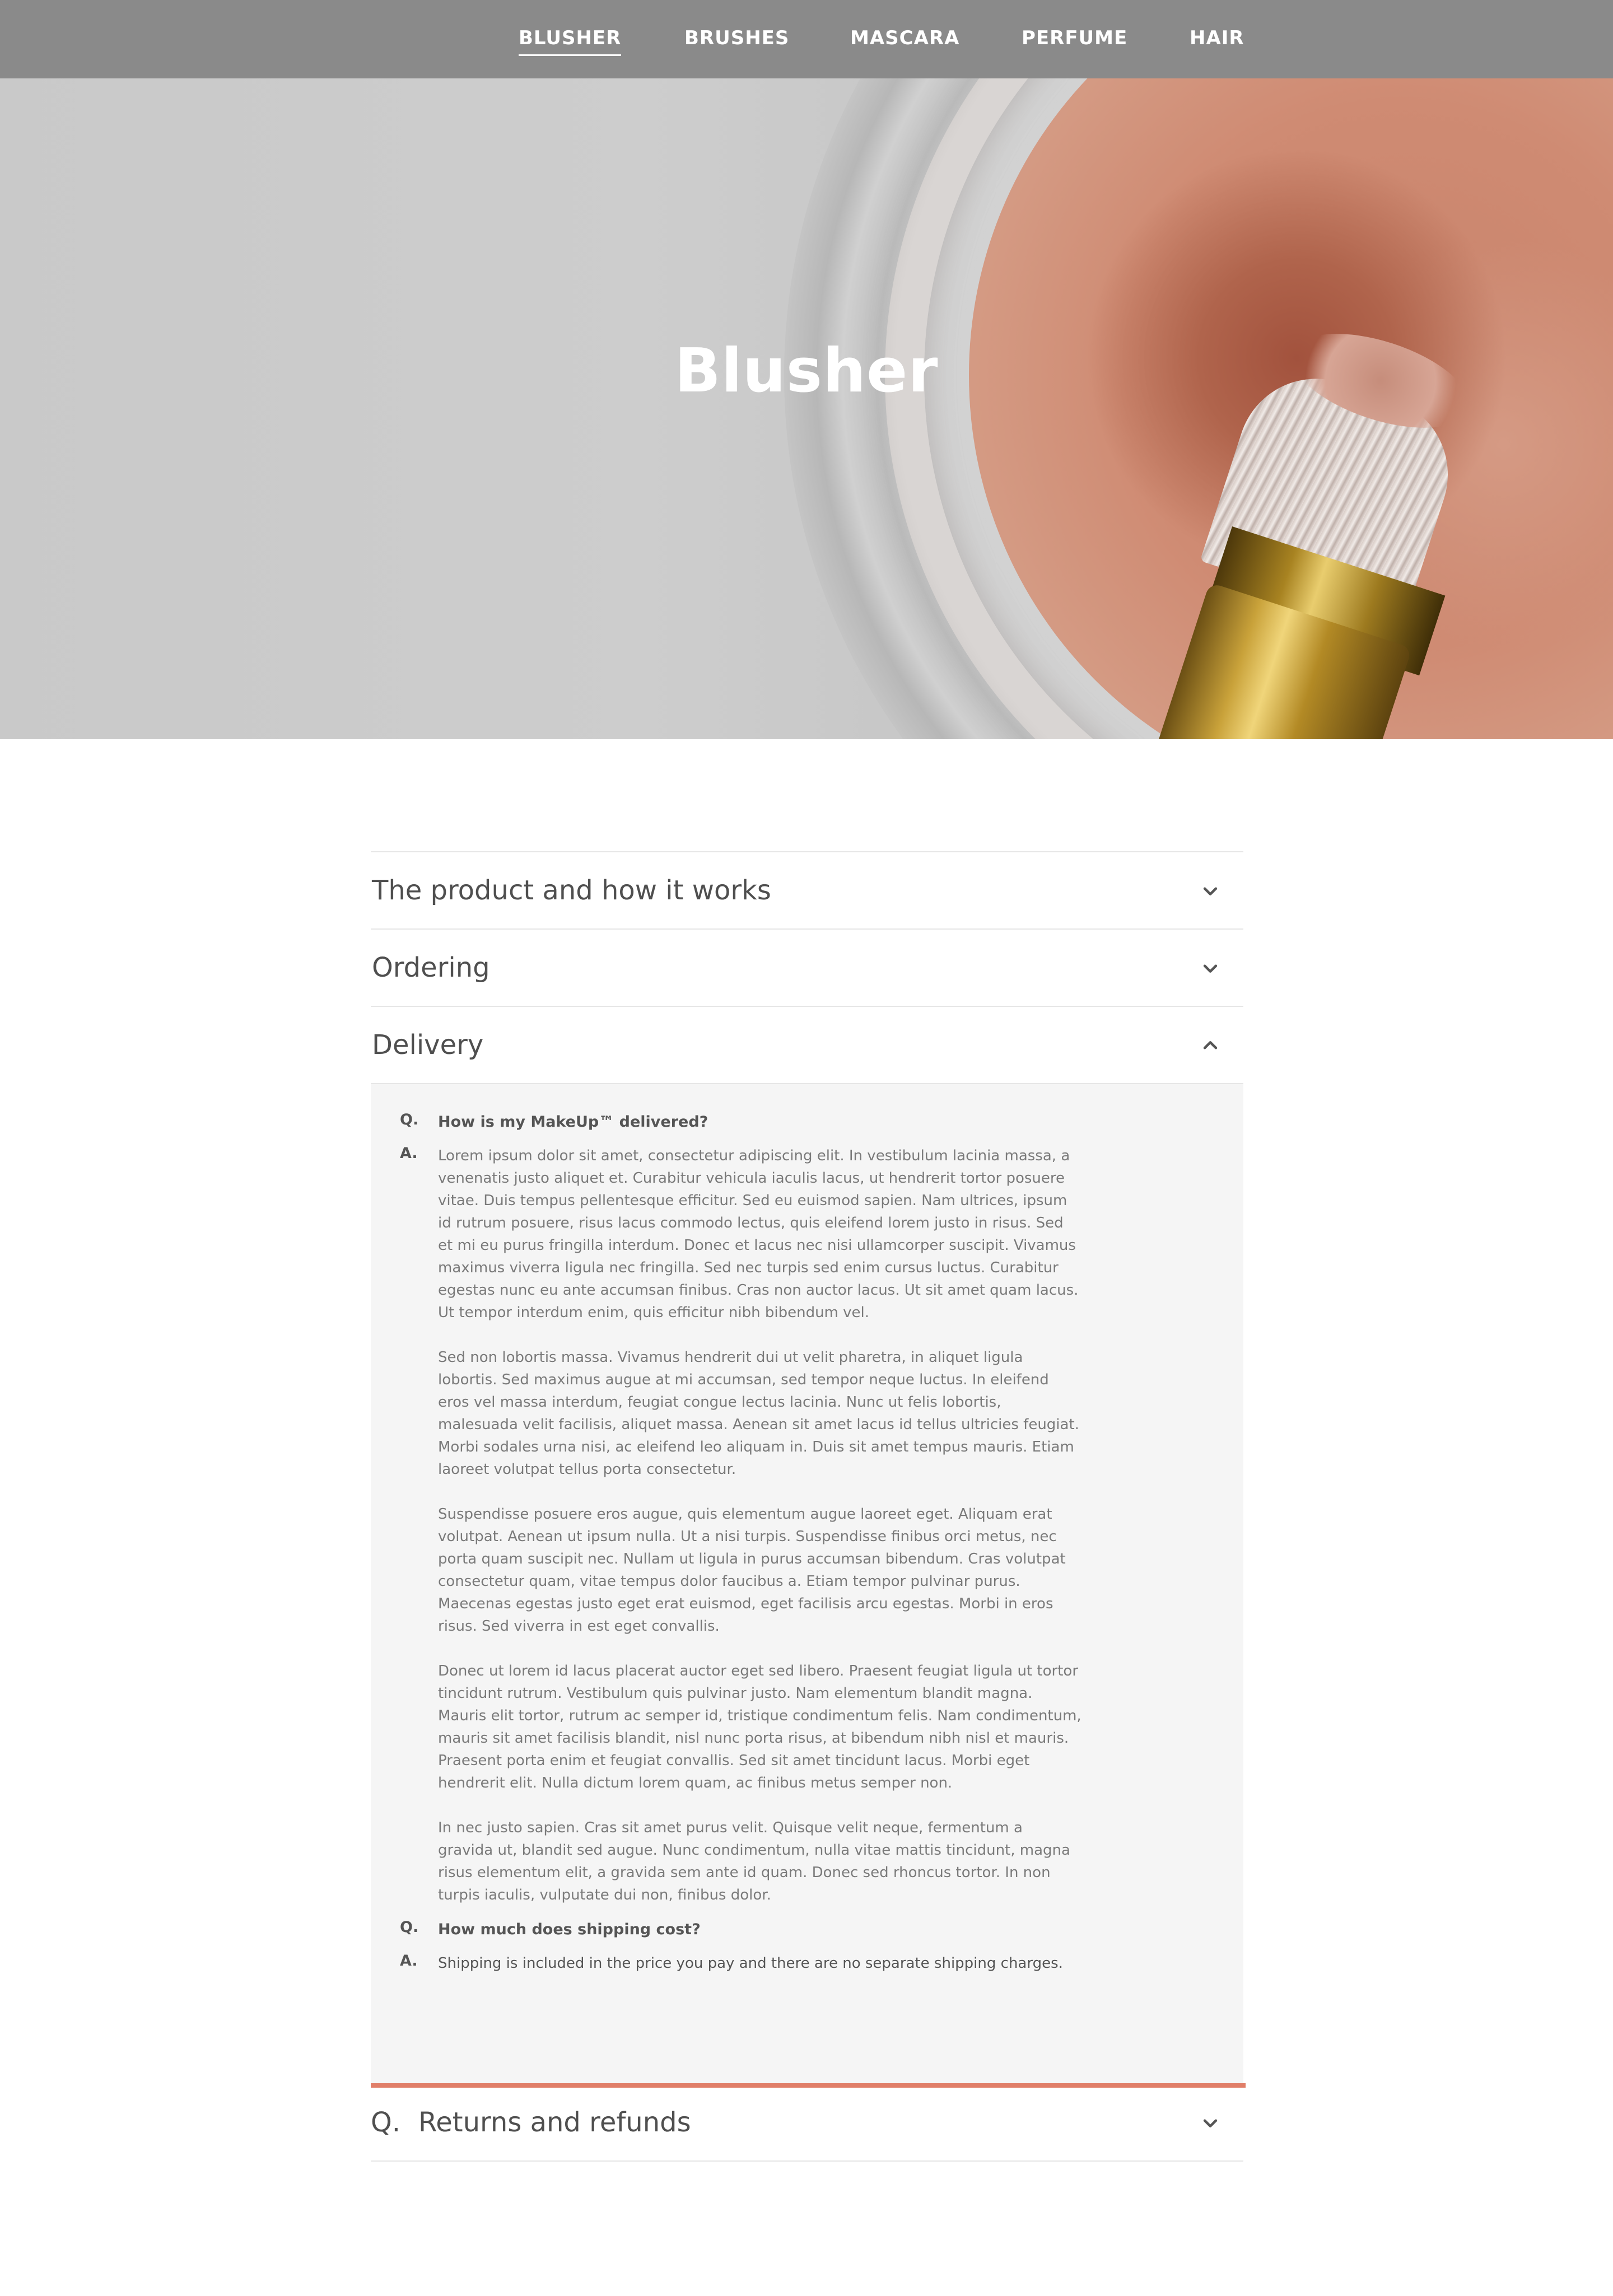  I want to click on top-nav: BLUSHER BRUSHES MASCARA PERFUME HAIR, so click(806, 39).